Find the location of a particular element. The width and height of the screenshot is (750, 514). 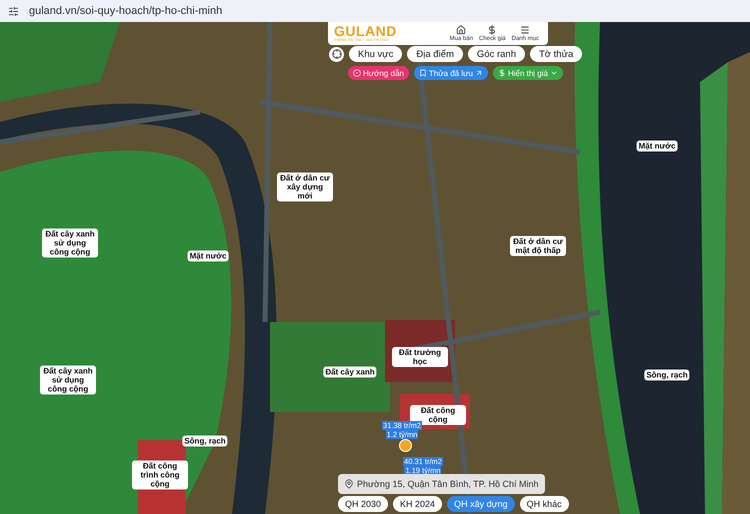

layer-tab: QH xây dựng is located at coordinates (481, 504).